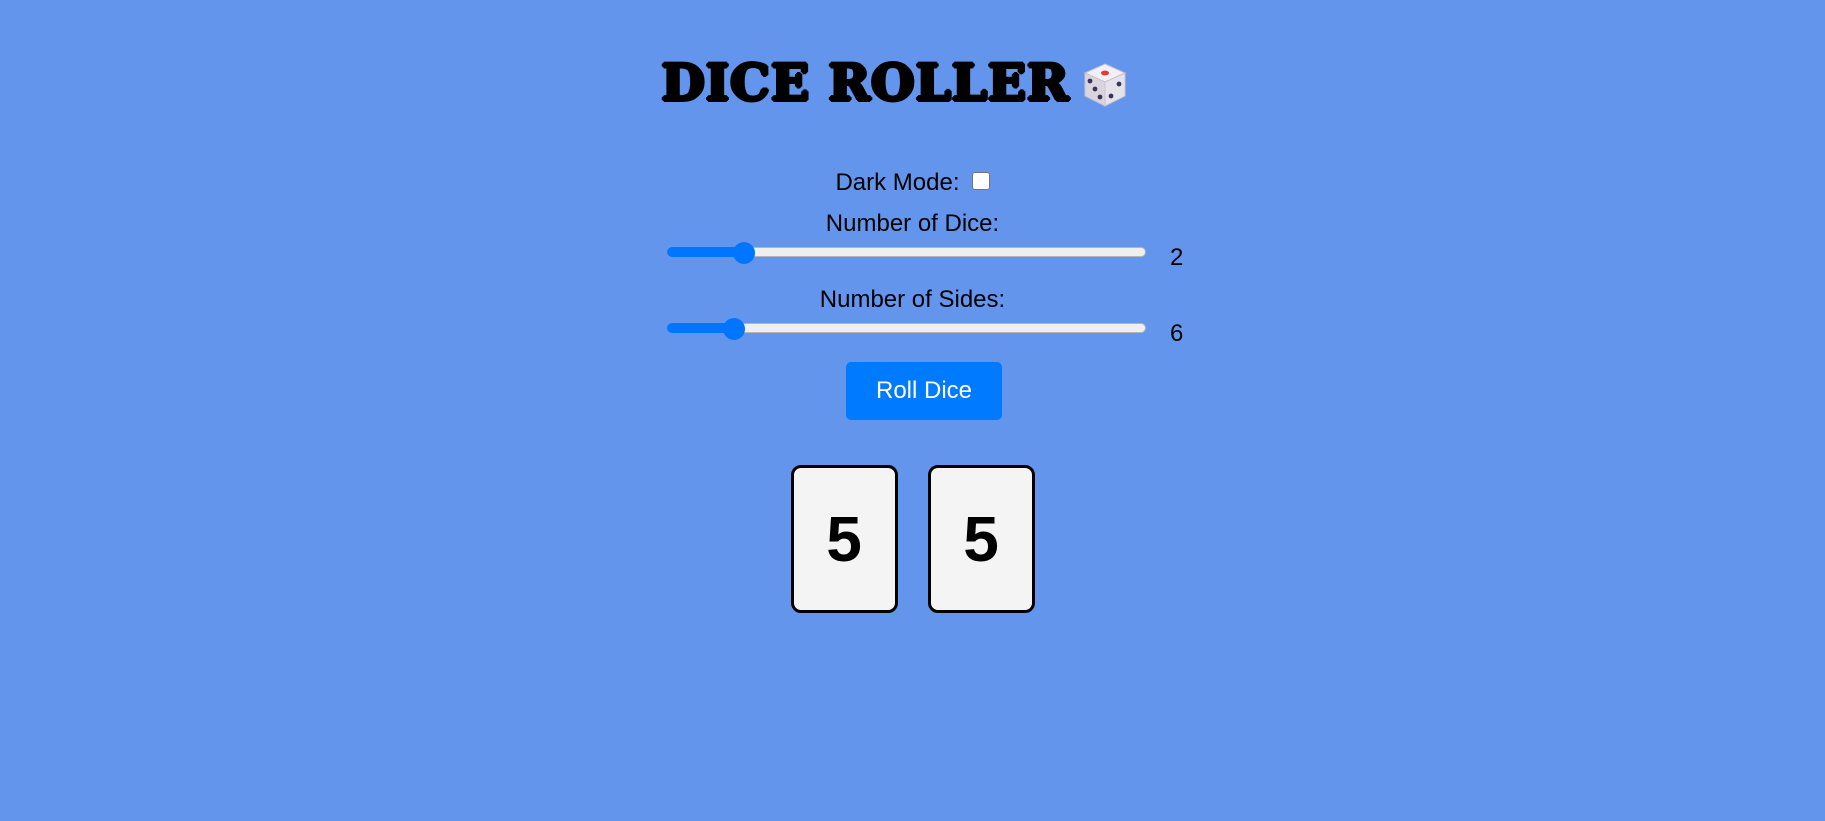  Describe the element at coordinates (980, 181) in the screenshot. I see `dark-mode-checkbox` at that location.